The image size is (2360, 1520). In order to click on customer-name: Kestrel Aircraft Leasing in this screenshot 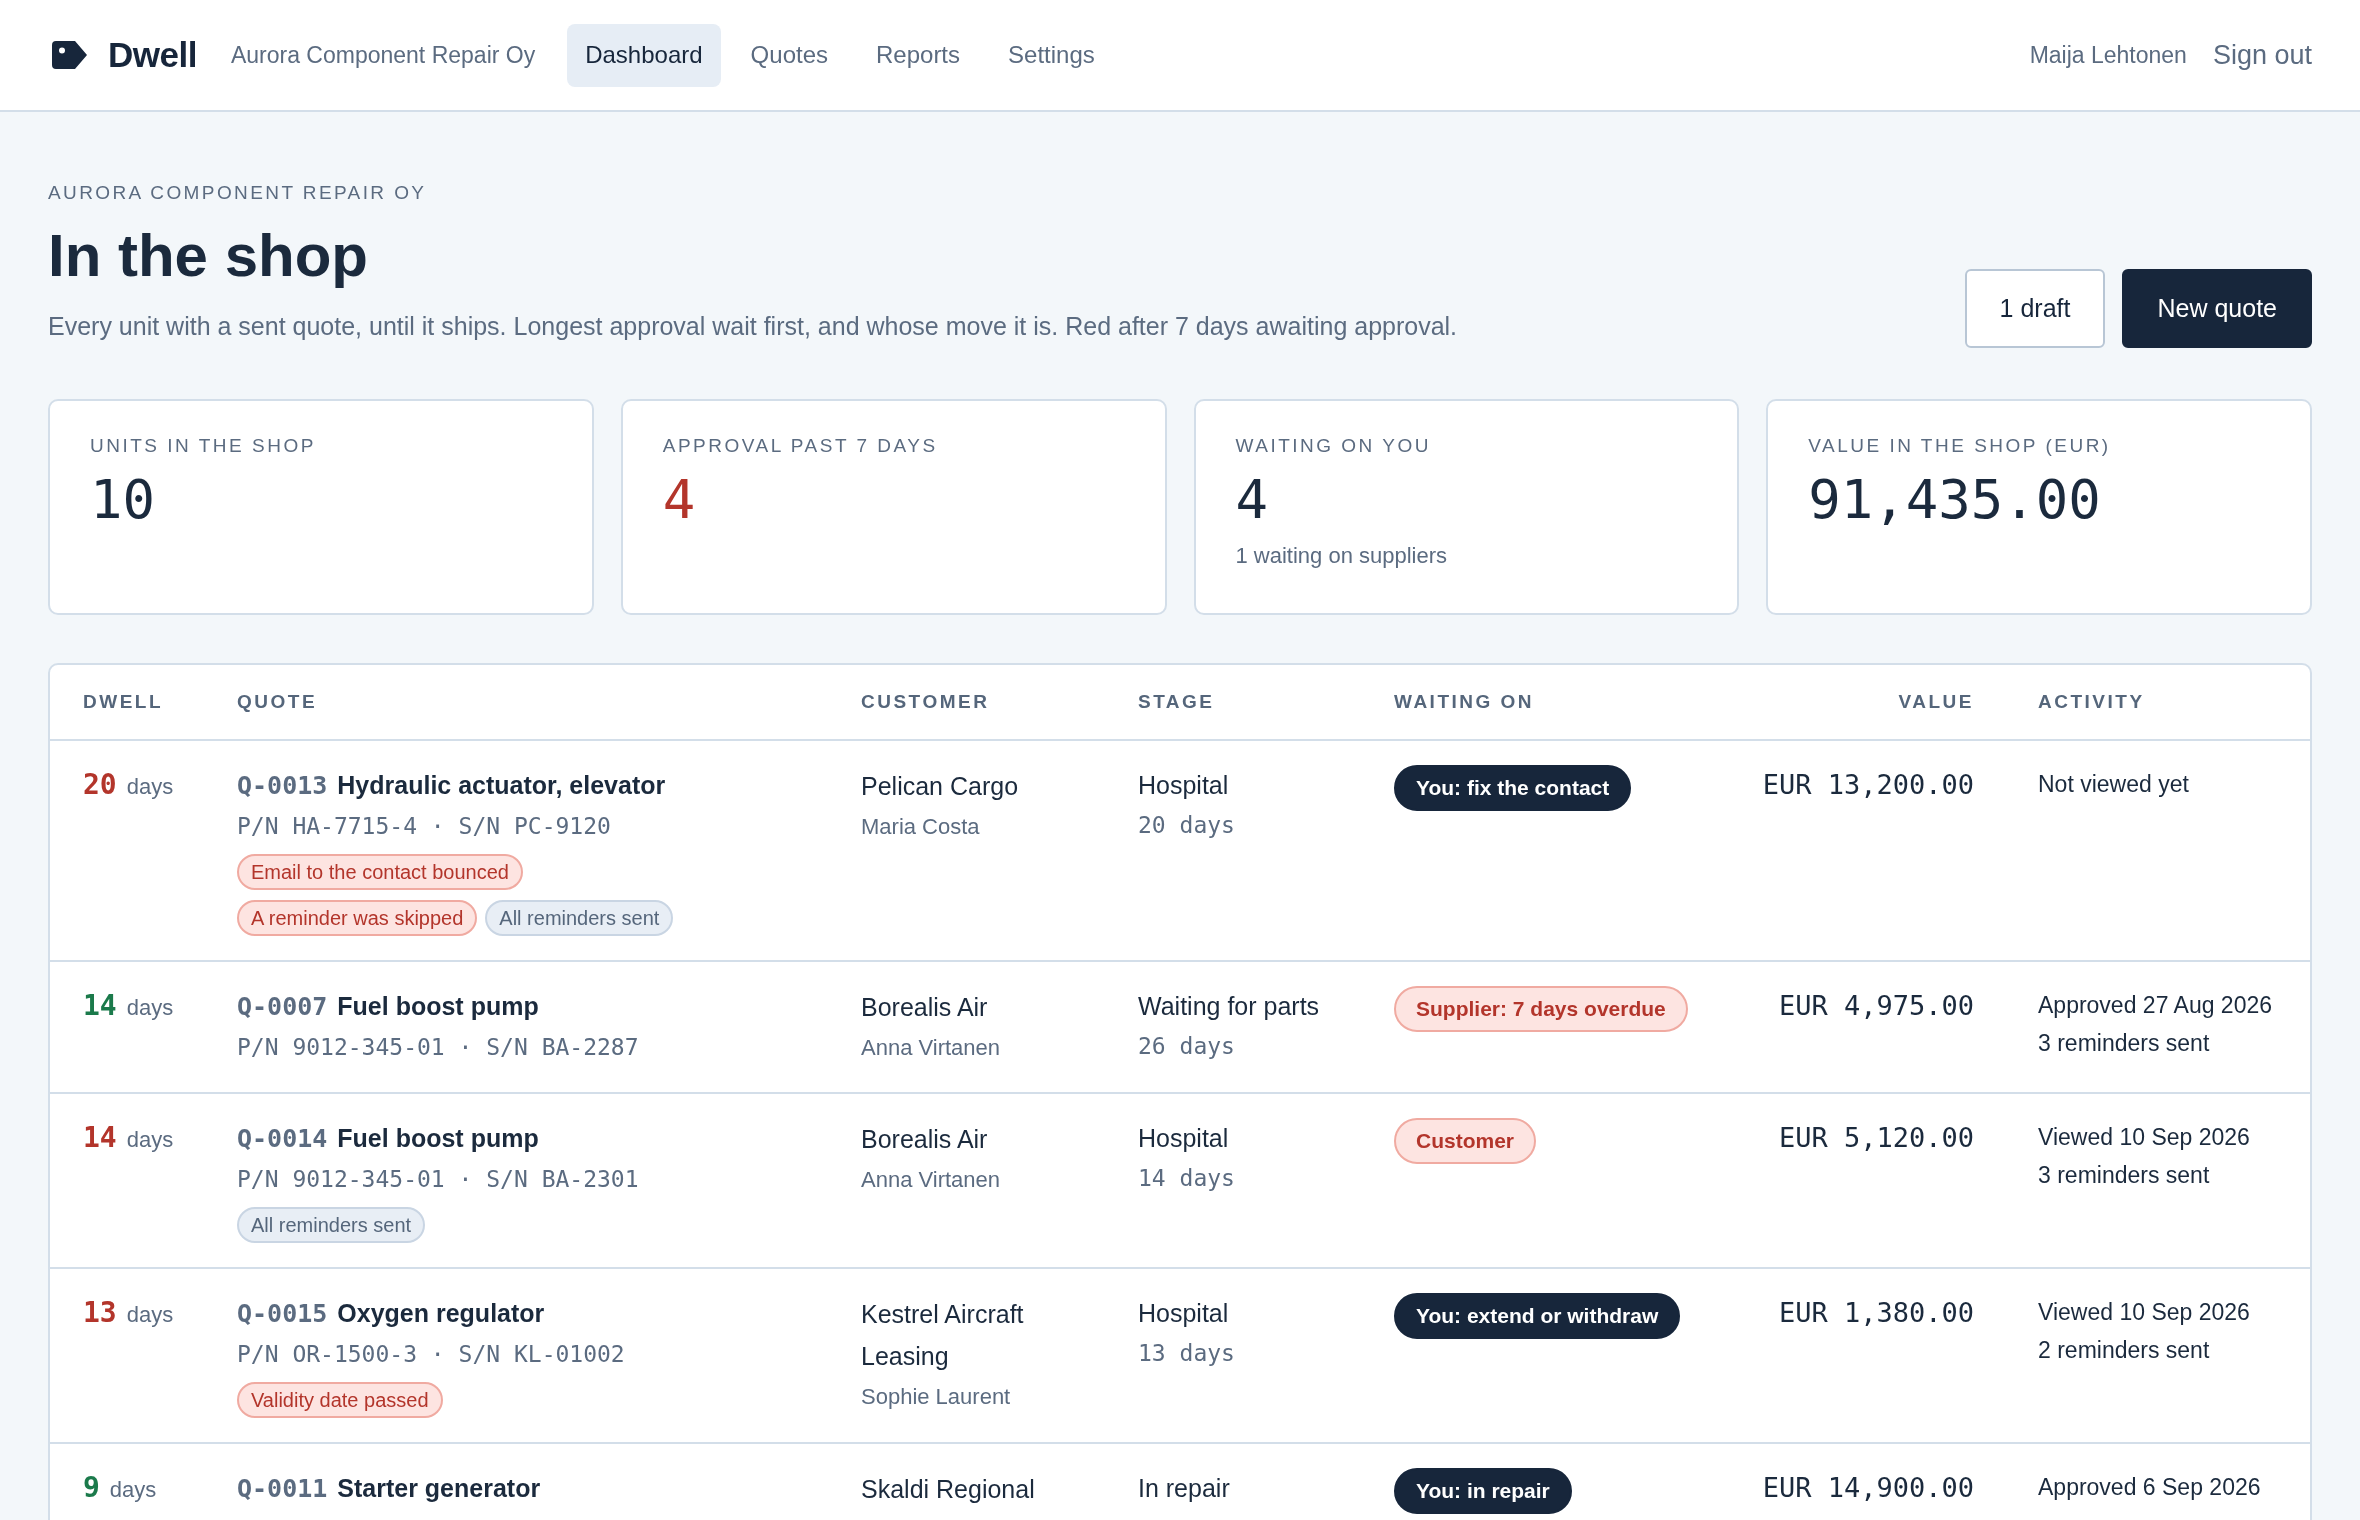, I will do `click(943, 1335)`.